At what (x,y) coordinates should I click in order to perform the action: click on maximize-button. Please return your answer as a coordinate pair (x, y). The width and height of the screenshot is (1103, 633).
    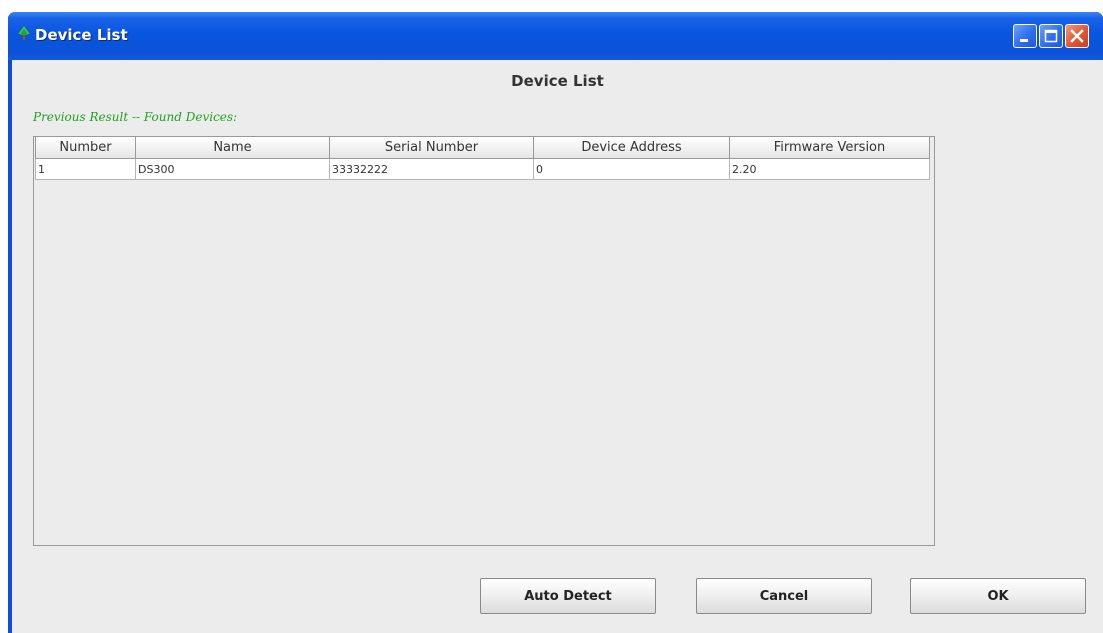
    Looking at the image, I should click on (1051, 36).